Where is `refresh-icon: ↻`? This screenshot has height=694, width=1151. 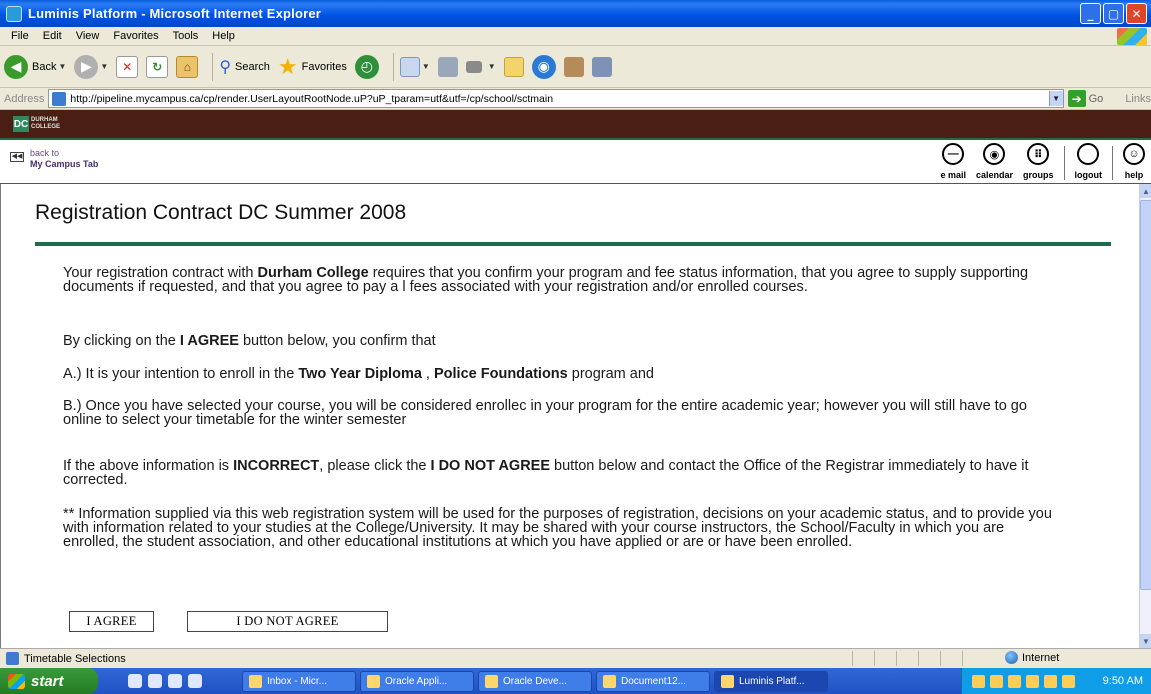
refresh-icon: ↻ is located at coordinates (157, 66).